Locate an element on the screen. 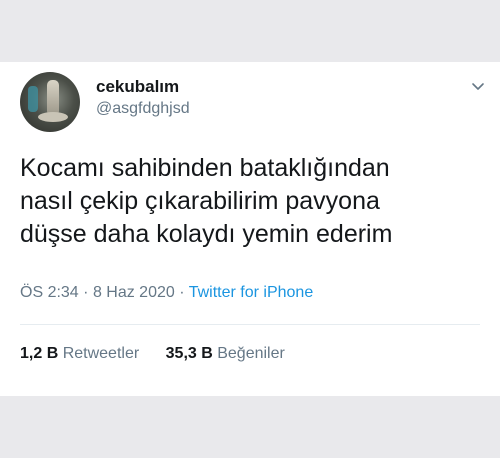 This screenshot has height=458, width=500. tweet-text-line: Kocamı sahibinden bataklığından is located at coordinates (205, 168).